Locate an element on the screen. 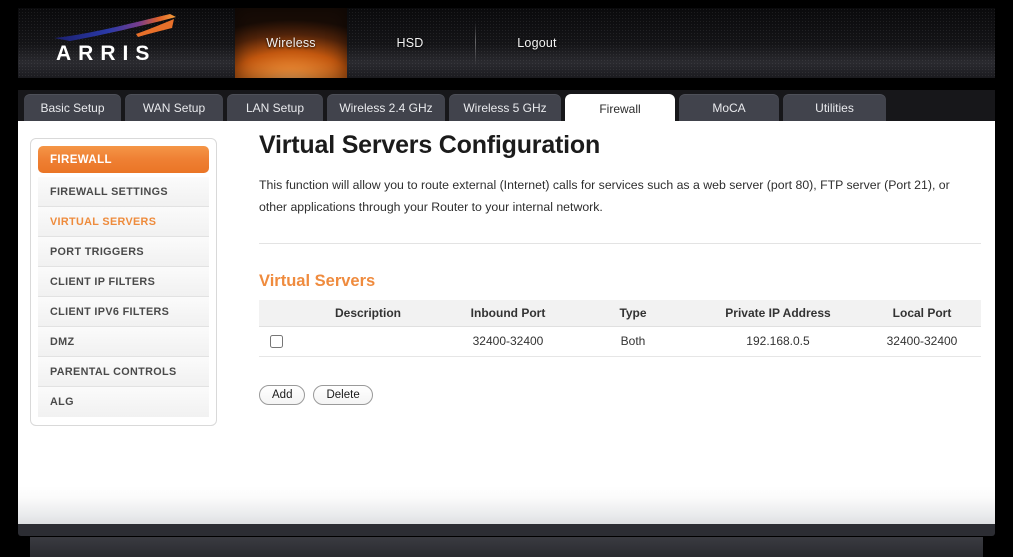  header-nav-hsd-label: HSD is located at coordinates (410, 43).